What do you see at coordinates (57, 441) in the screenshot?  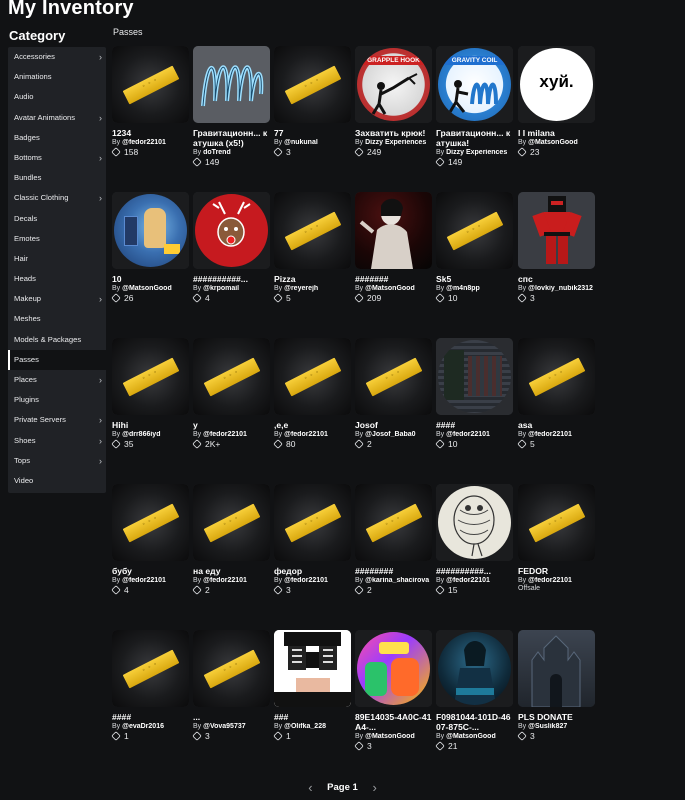 I see `category-item-shoes: Shoes ›` at bounding box center [57, 441].